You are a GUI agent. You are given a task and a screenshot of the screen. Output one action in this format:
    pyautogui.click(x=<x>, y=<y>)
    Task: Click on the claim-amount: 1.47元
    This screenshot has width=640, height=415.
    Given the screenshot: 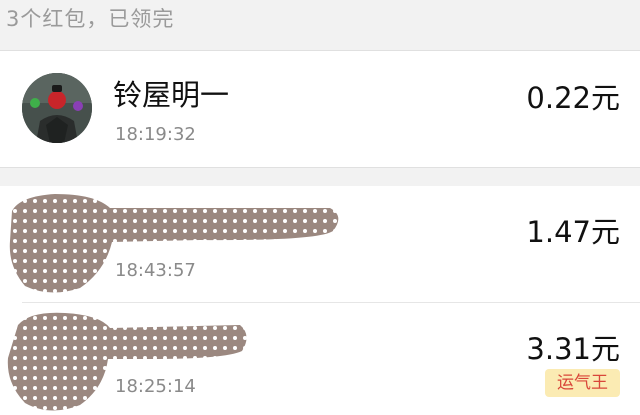 What is the action you would take?
    pyautogui.click(x=573, y=232)
    